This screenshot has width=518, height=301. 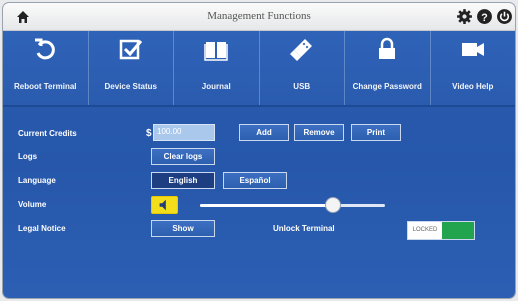 I want to click on volume-mute-button, so click(x=164, y=205).